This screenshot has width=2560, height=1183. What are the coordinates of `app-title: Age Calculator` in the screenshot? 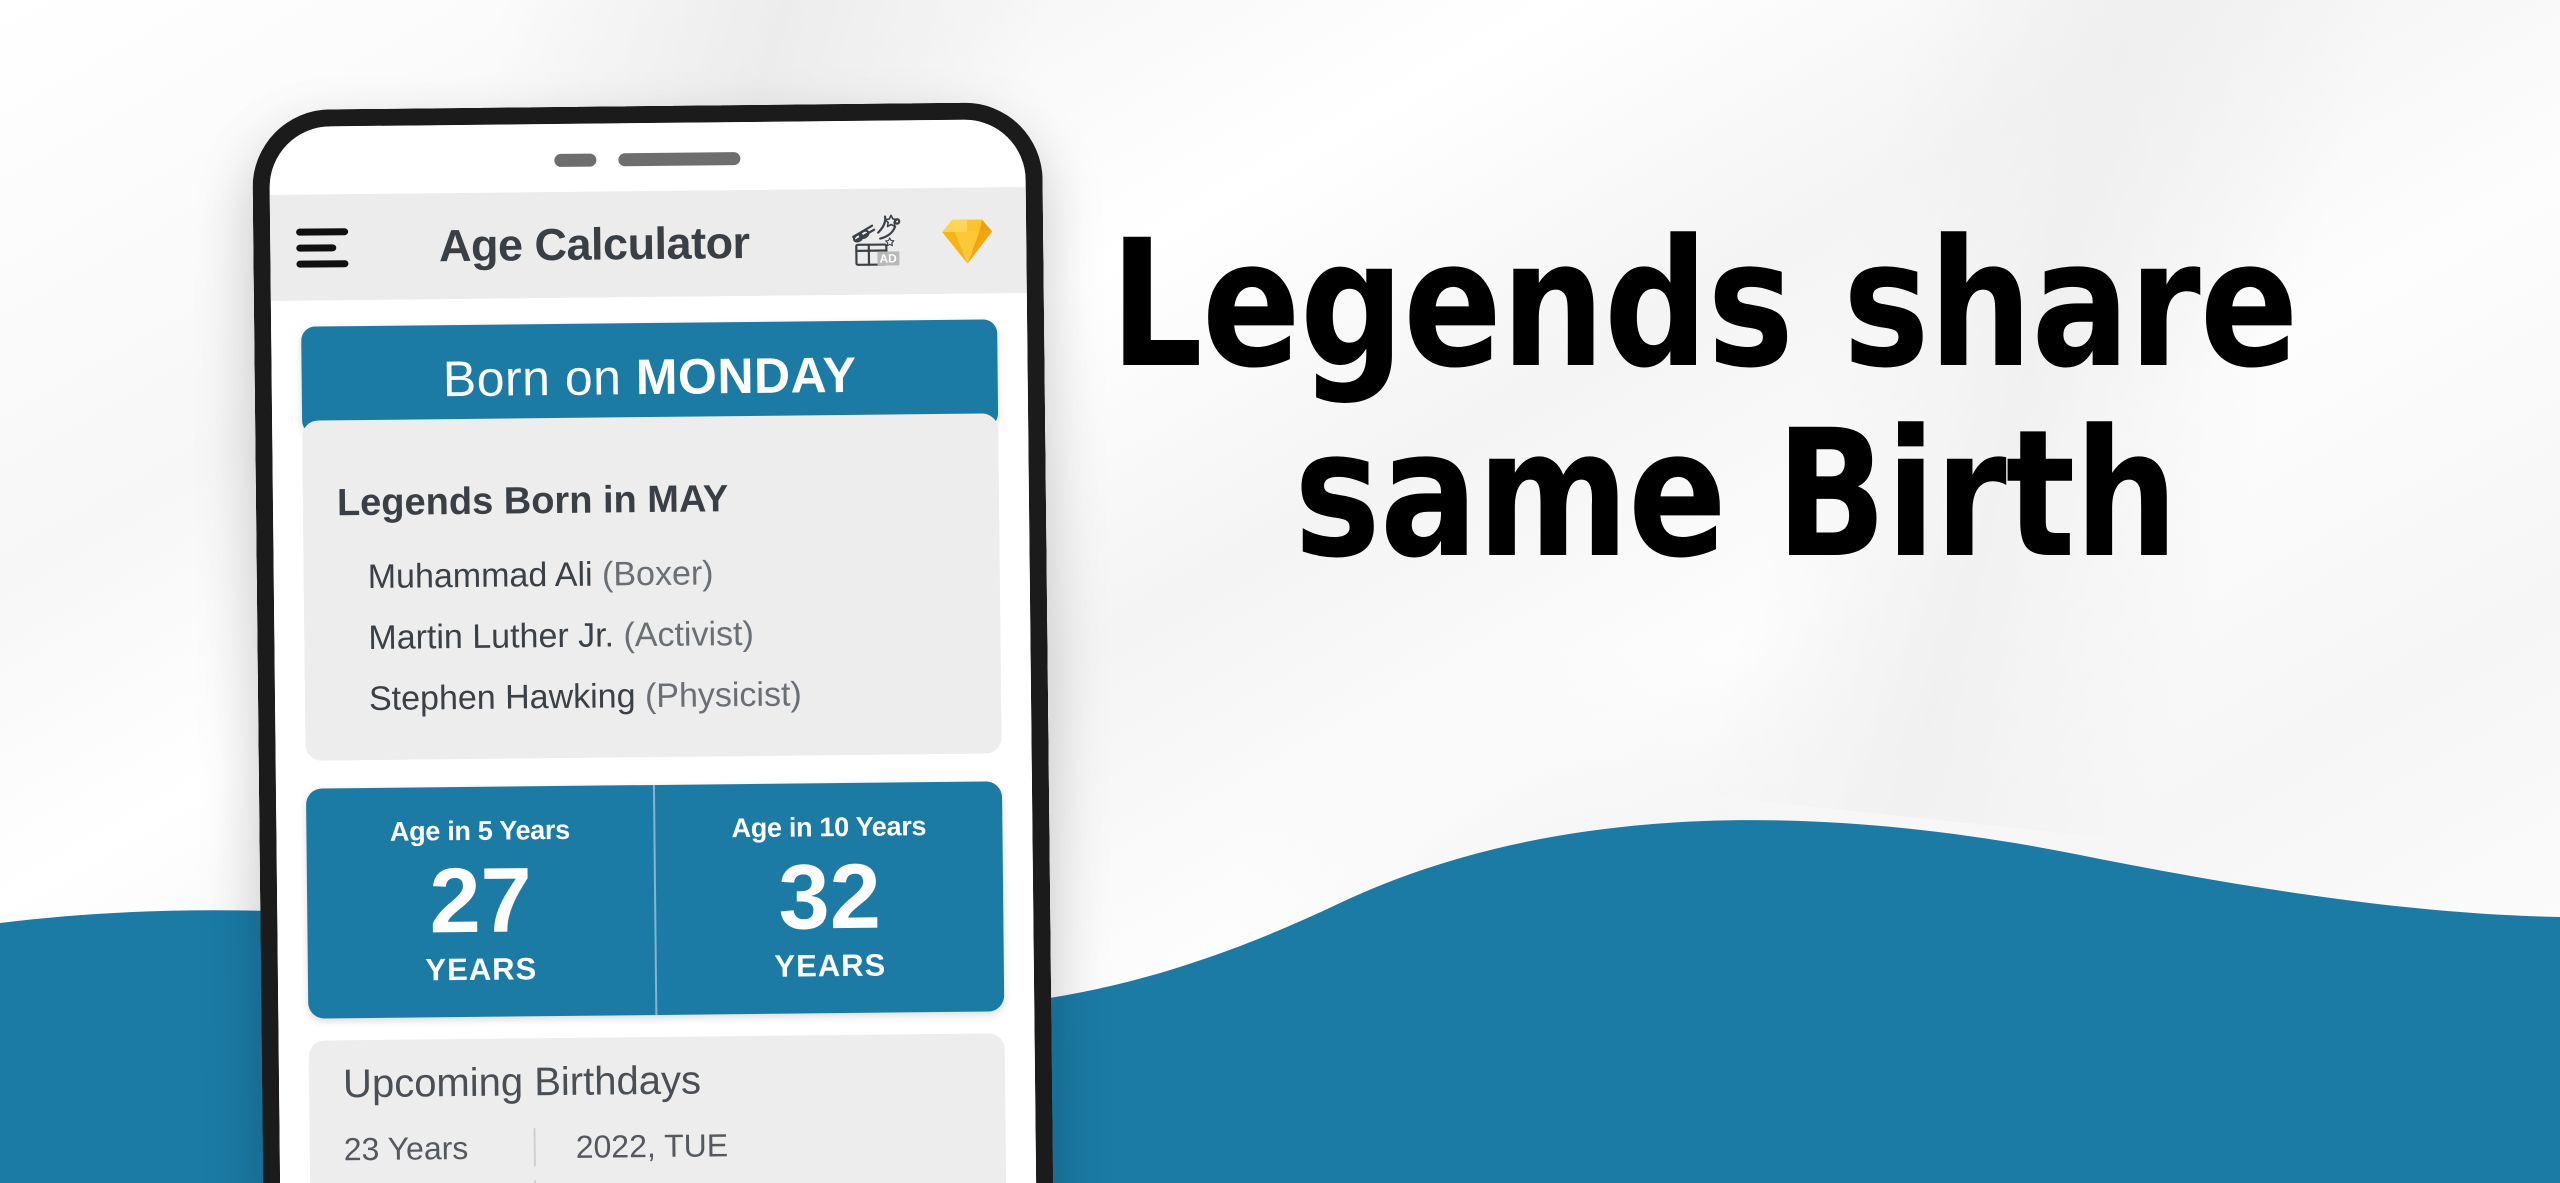 It's located at (594, 244).